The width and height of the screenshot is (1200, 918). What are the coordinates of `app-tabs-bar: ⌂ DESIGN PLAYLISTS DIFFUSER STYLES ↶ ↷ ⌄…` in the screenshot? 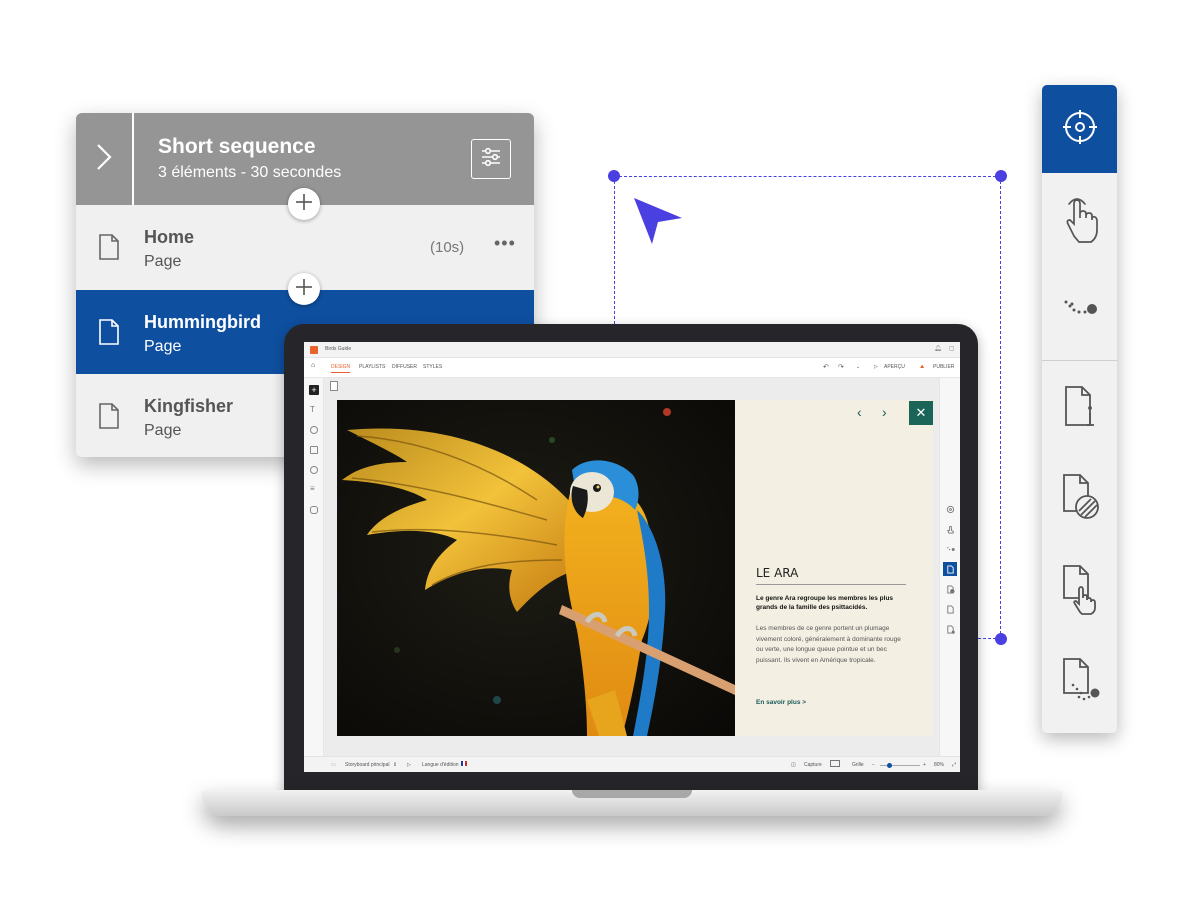 It's located at (632, 368).